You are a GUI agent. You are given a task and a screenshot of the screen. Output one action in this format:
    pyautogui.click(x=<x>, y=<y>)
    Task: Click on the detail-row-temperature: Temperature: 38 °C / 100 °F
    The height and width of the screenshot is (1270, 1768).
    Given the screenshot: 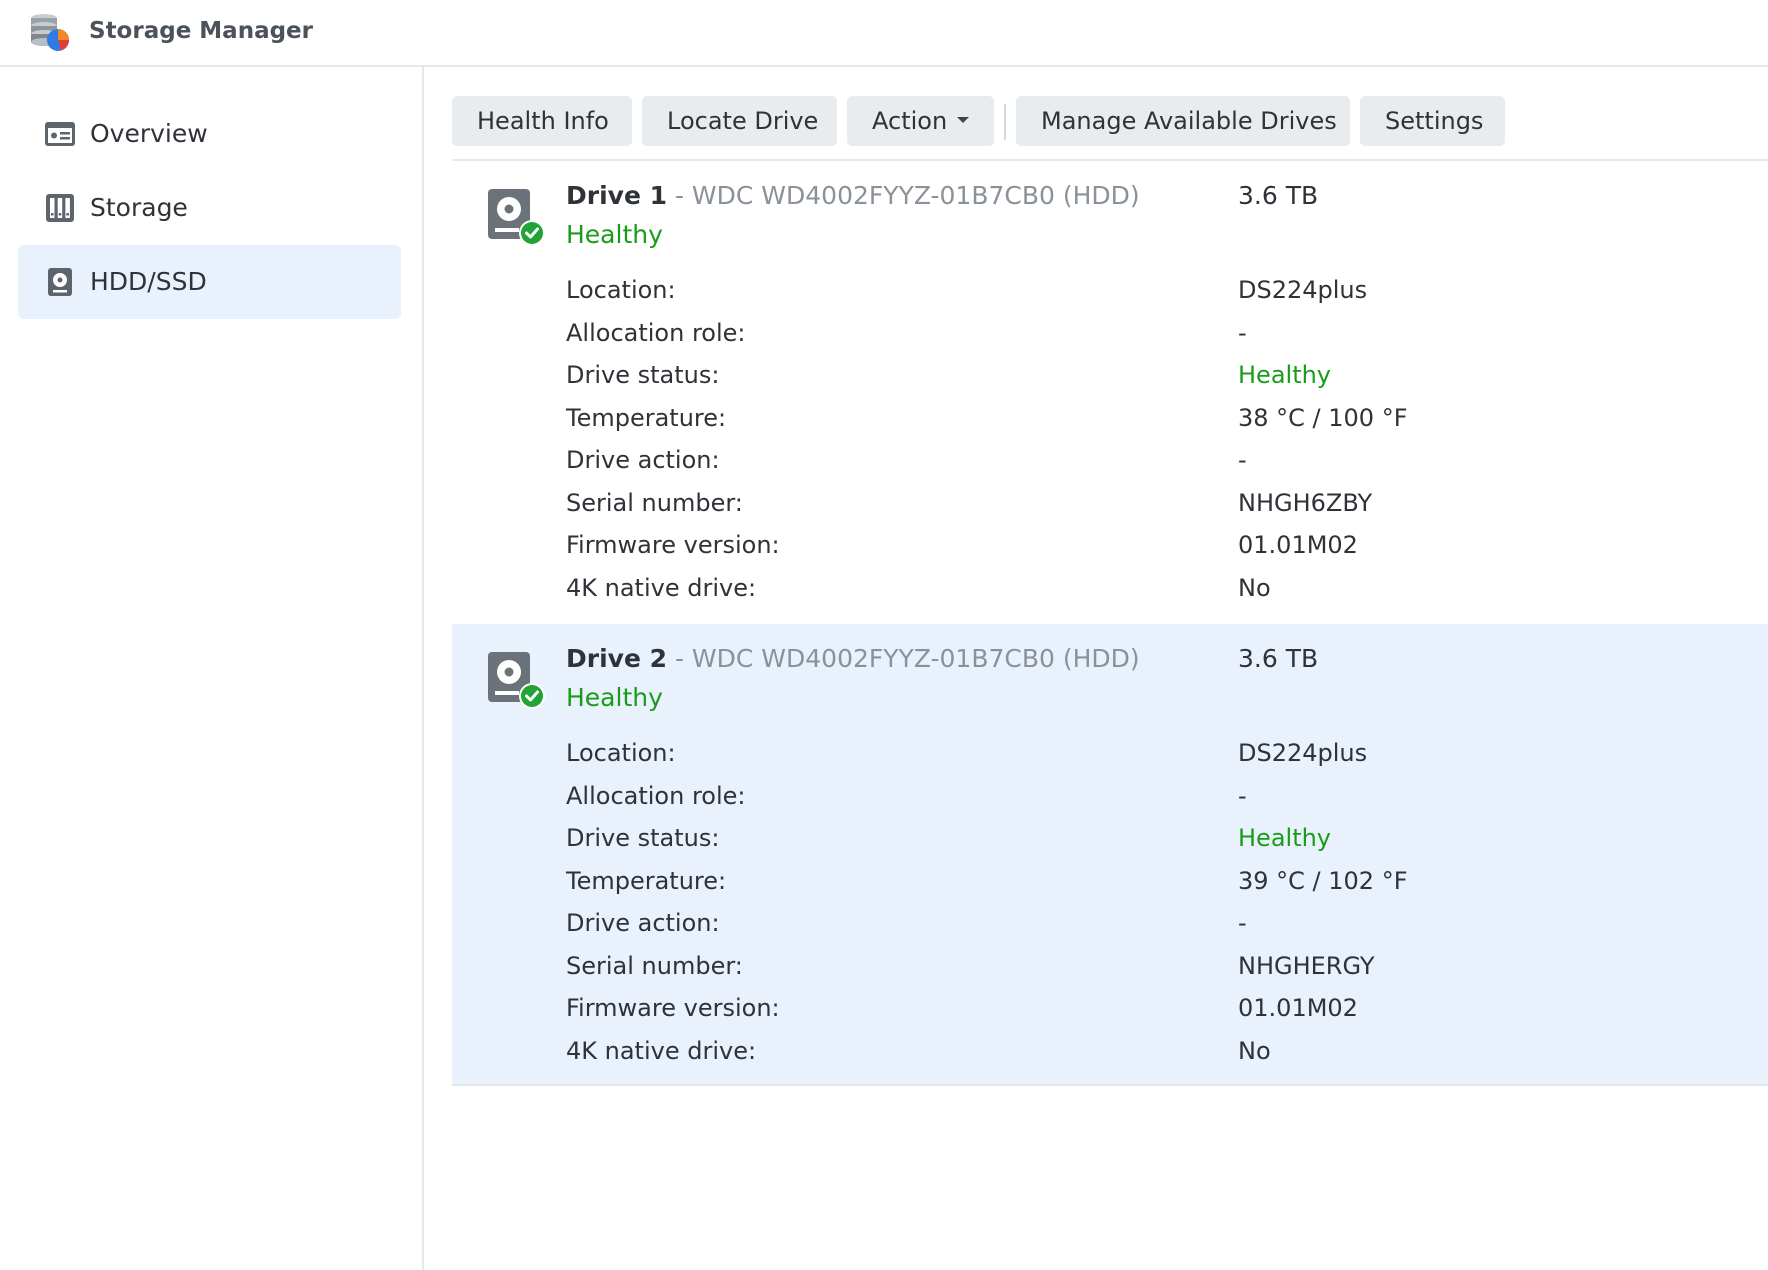 What is the action you would take?
    pyautogui.click(x=1156, y=421)
    